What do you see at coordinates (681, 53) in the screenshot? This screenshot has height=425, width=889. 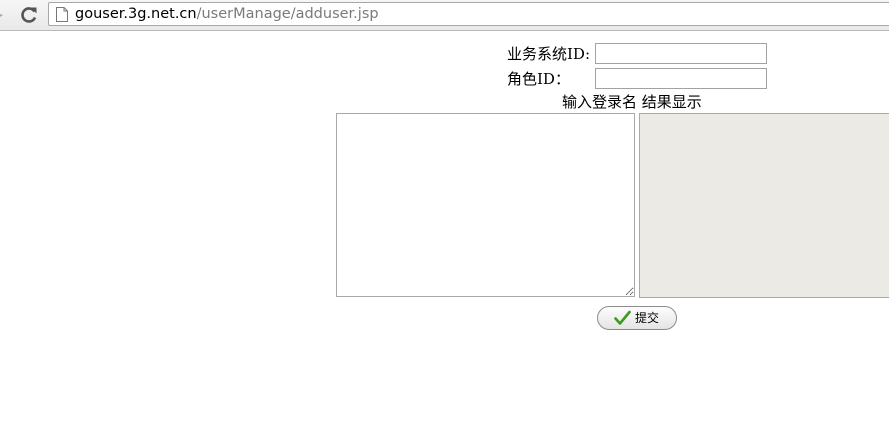 I see `business-id-input` at bounding box center [681, 53].